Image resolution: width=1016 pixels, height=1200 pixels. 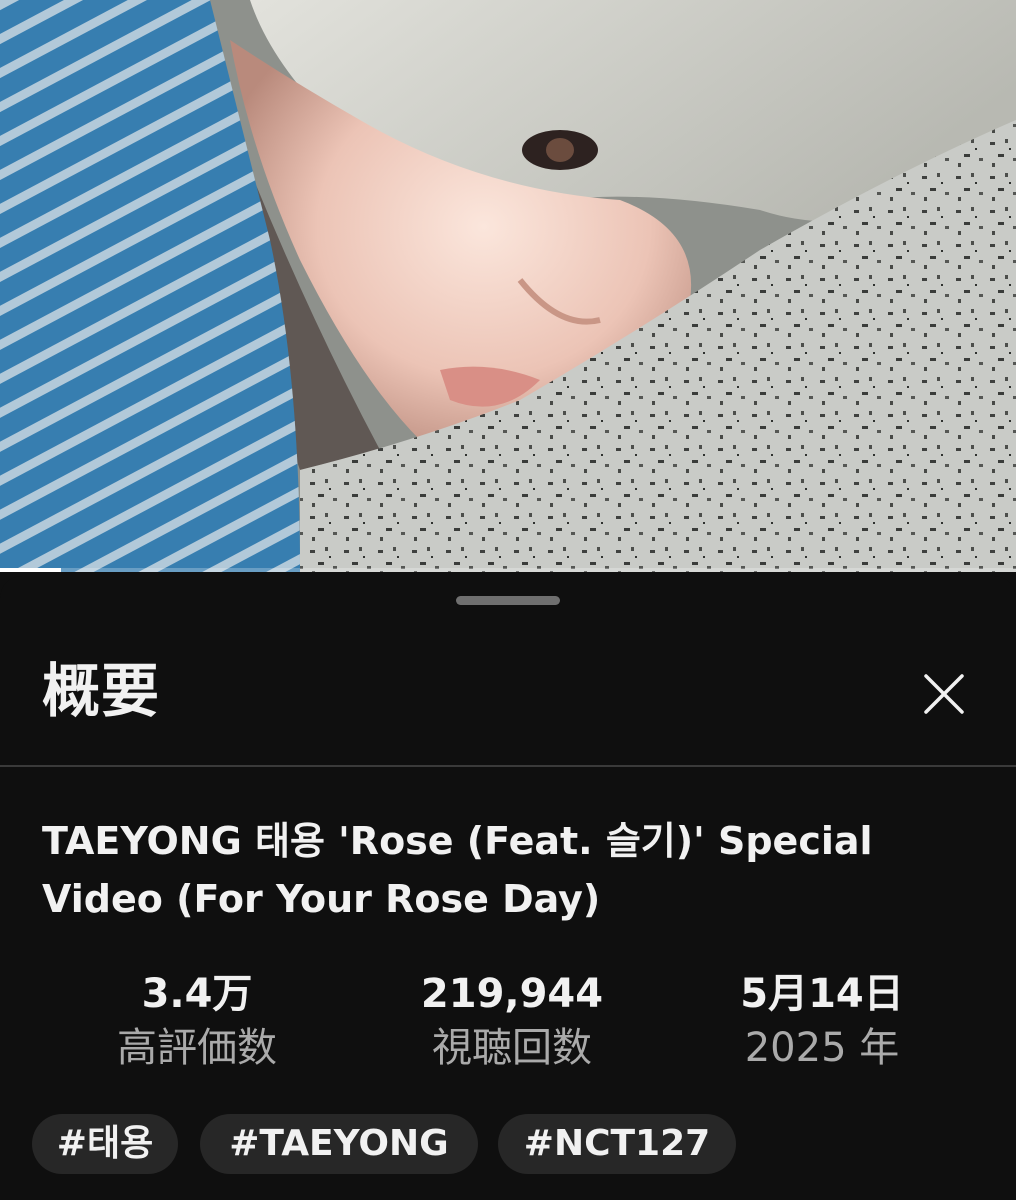 What do you see at coordinates (822, 1048) in the screenshot?
I see `upload-year: 2025 年` at bounding box center [822, 1048].